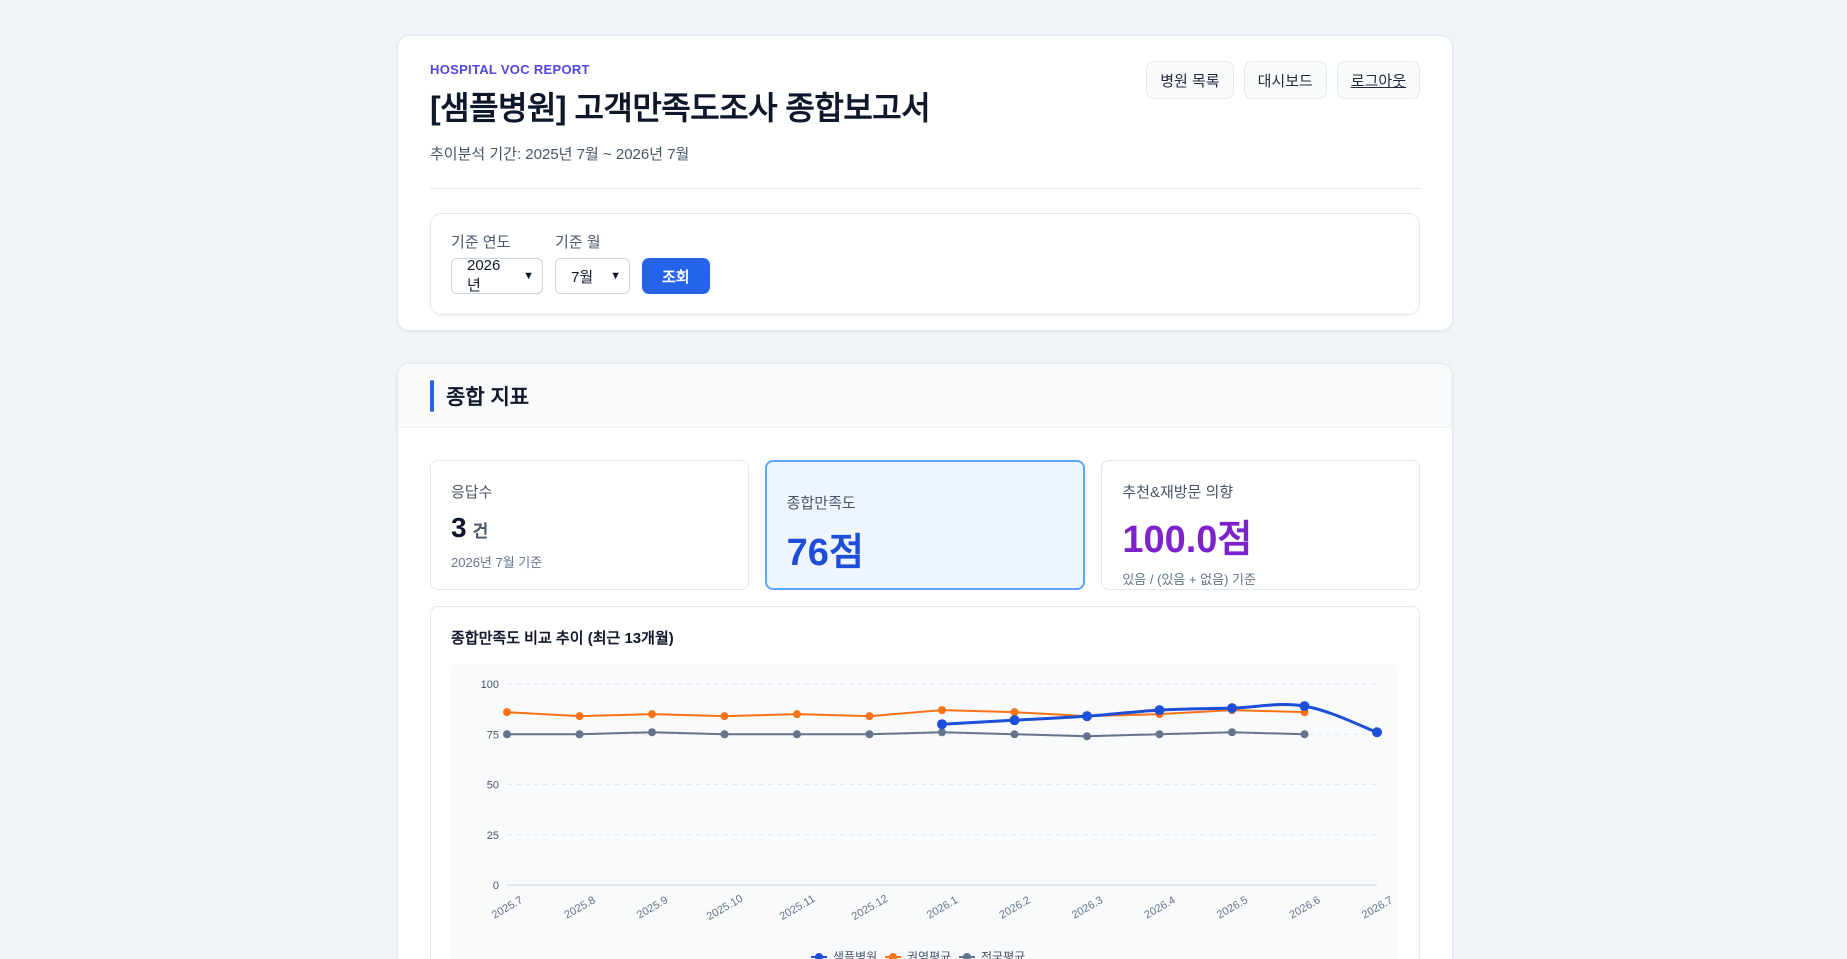 This screenshot has height=959, width=1847. Describe the element at coordinates (484, 275) in the screenshot. I see `year-select-value: 2026년` at that location.